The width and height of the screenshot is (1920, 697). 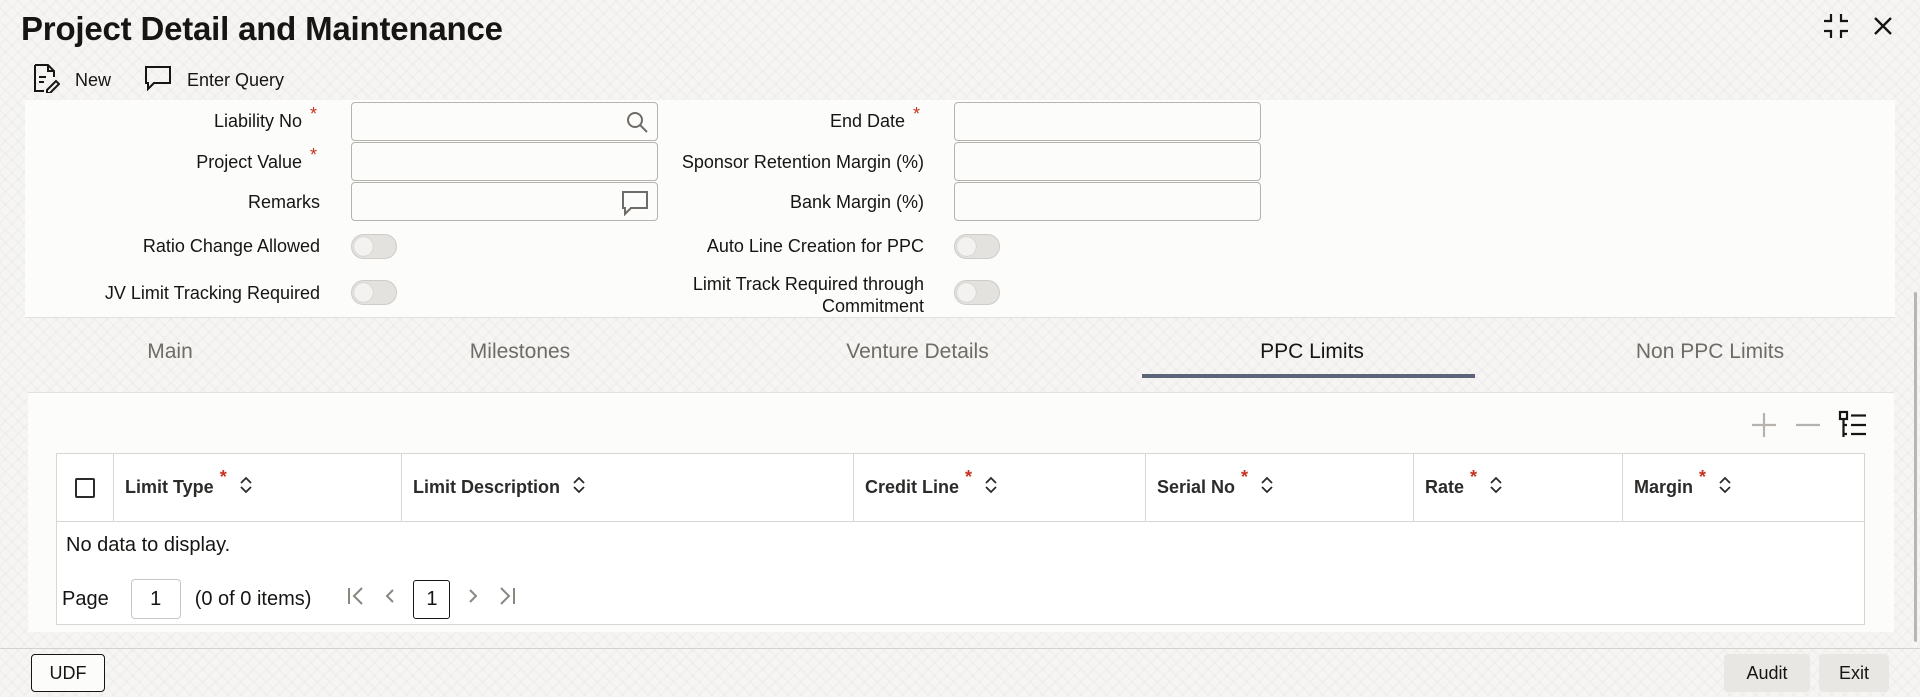 What do you see at coordinates (473, 599) in the screenshot?
I see `next-page-icon` at bounding box center [473, 599].